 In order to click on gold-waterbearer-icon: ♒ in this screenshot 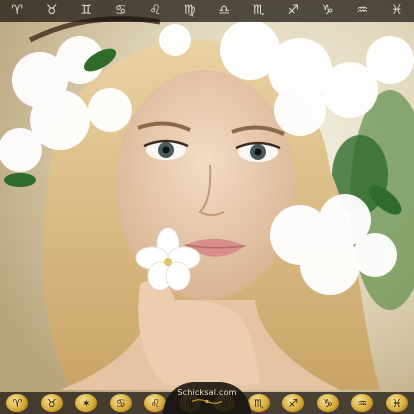, I will do `click(362, 403)`.